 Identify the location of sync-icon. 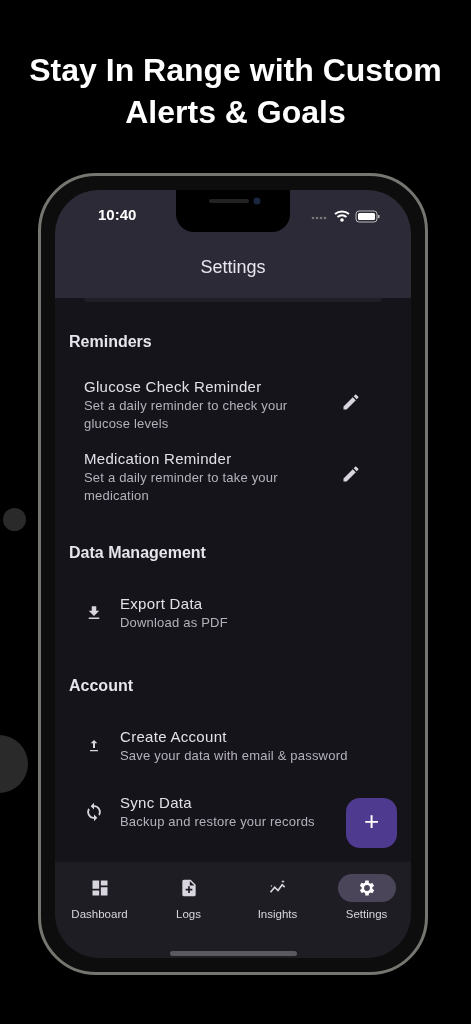
(94, 812).